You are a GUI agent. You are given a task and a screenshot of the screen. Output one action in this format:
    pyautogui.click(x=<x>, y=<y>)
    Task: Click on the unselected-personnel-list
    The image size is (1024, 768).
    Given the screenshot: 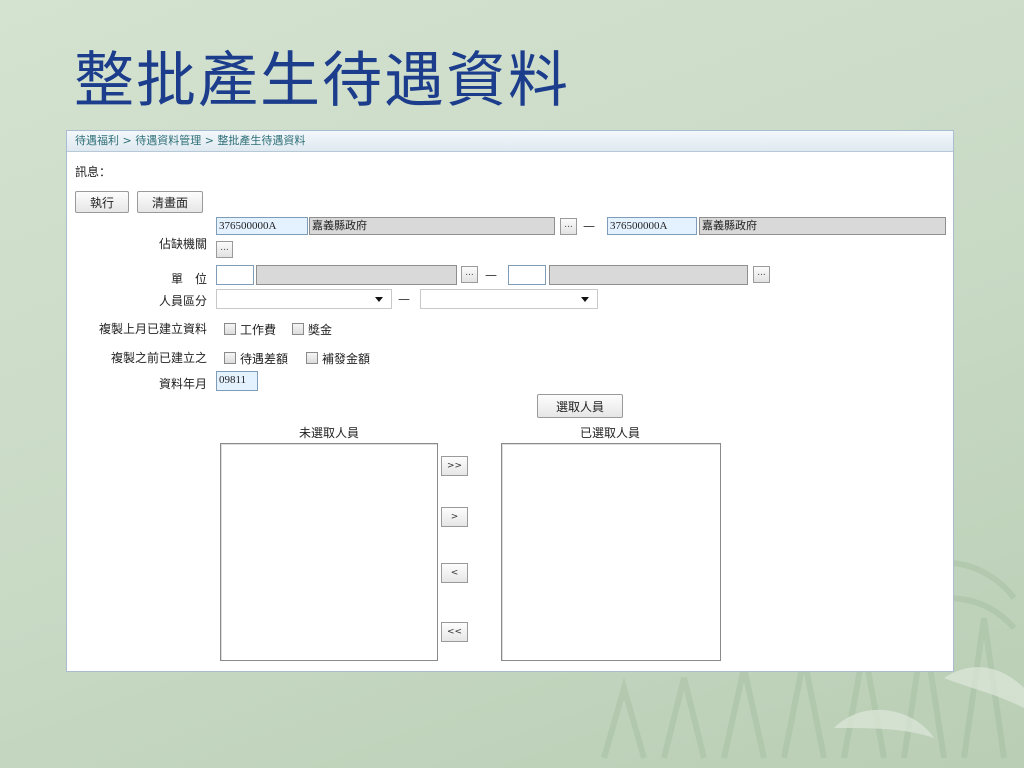 What is the action you would take?
    pyautogui.click(x=329, y=552)
    